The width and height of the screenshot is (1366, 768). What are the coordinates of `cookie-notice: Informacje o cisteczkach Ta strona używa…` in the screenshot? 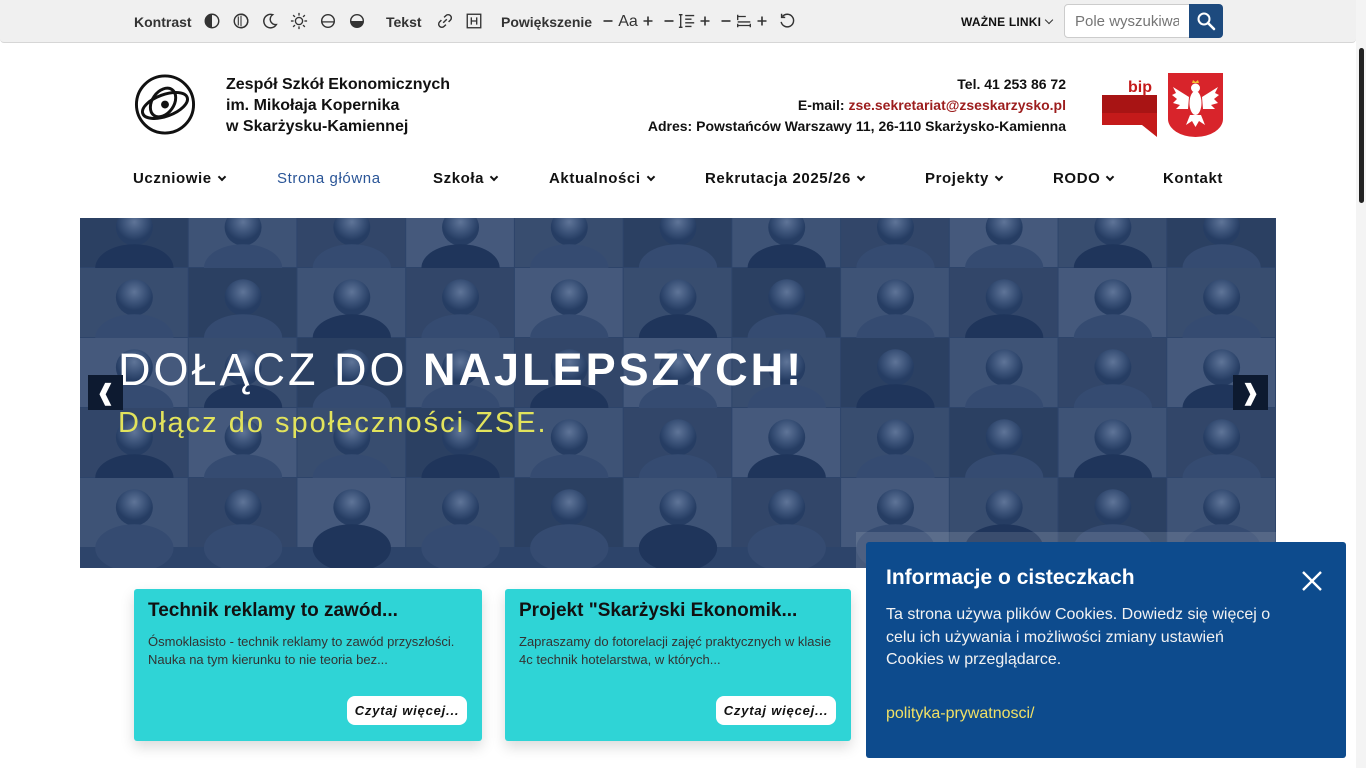 It's located at (1106, 650).